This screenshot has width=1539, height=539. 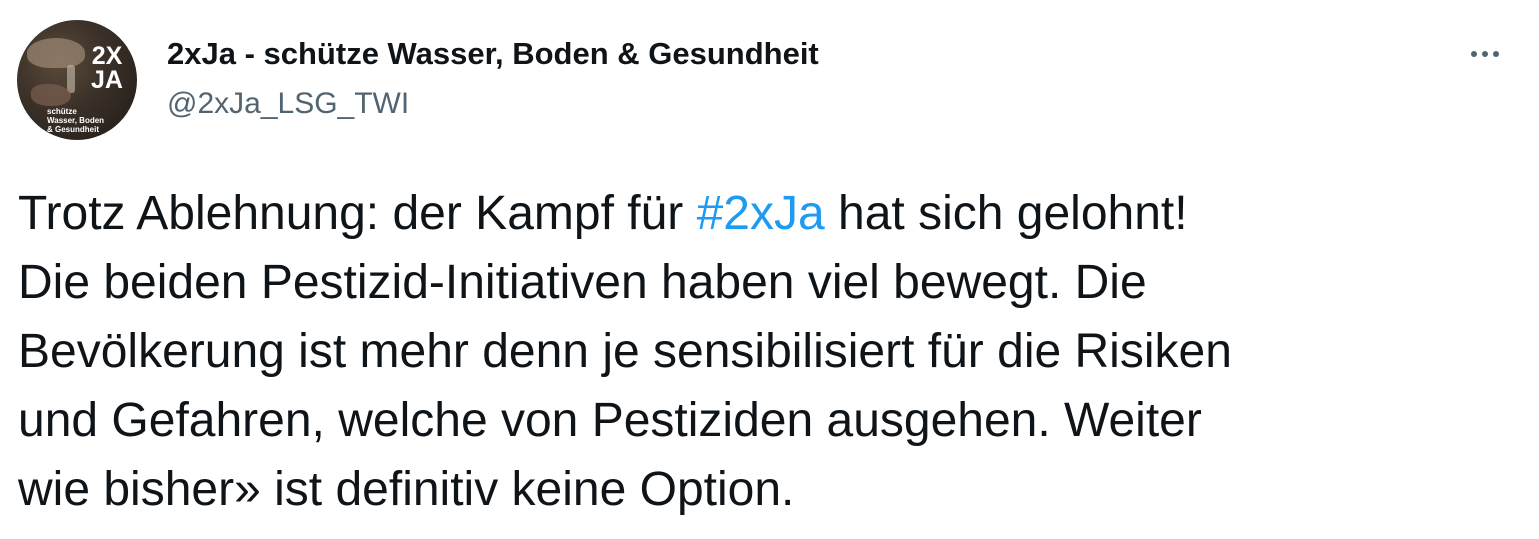 What do you see at coordinates (761, 213) in the screenshot?
I see `hashtag-link: #2xJa` at bounding box center [761, 213].